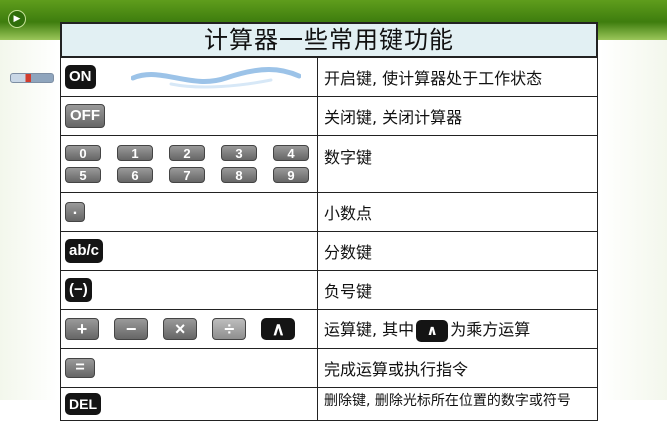 The image size is (667, 421). Describe the element at coordinates (80, 368) in the screenshot. I see `equals-key: =` at that location.